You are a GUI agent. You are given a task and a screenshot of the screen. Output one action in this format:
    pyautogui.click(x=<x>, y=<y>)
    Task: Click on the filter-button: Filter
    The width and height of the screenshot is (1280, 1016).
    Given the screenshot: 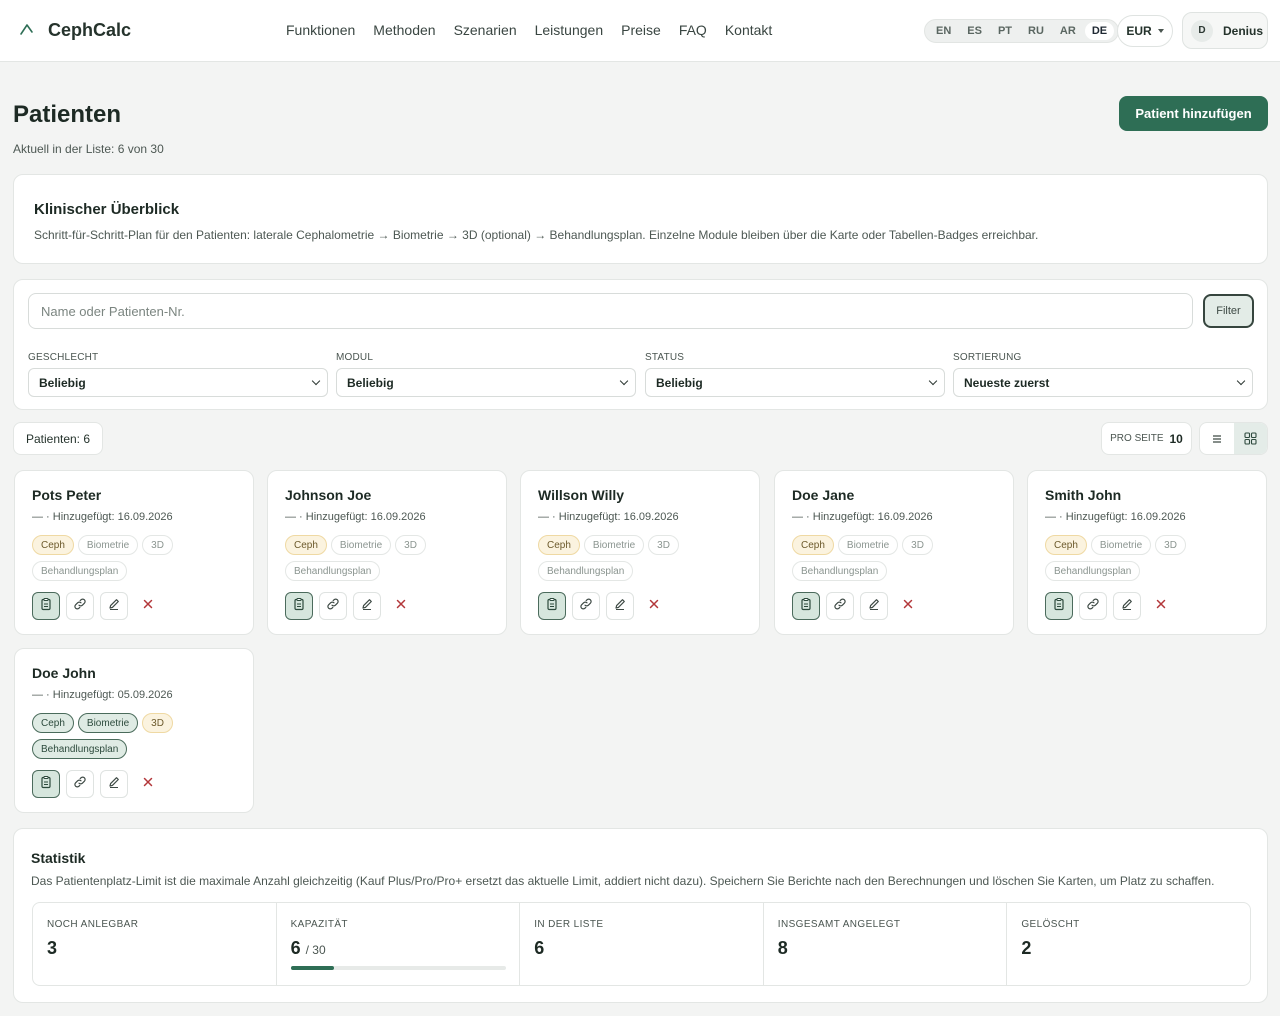 What is the action you would take?
    pyautogui.click(x=1228, y=311)
    